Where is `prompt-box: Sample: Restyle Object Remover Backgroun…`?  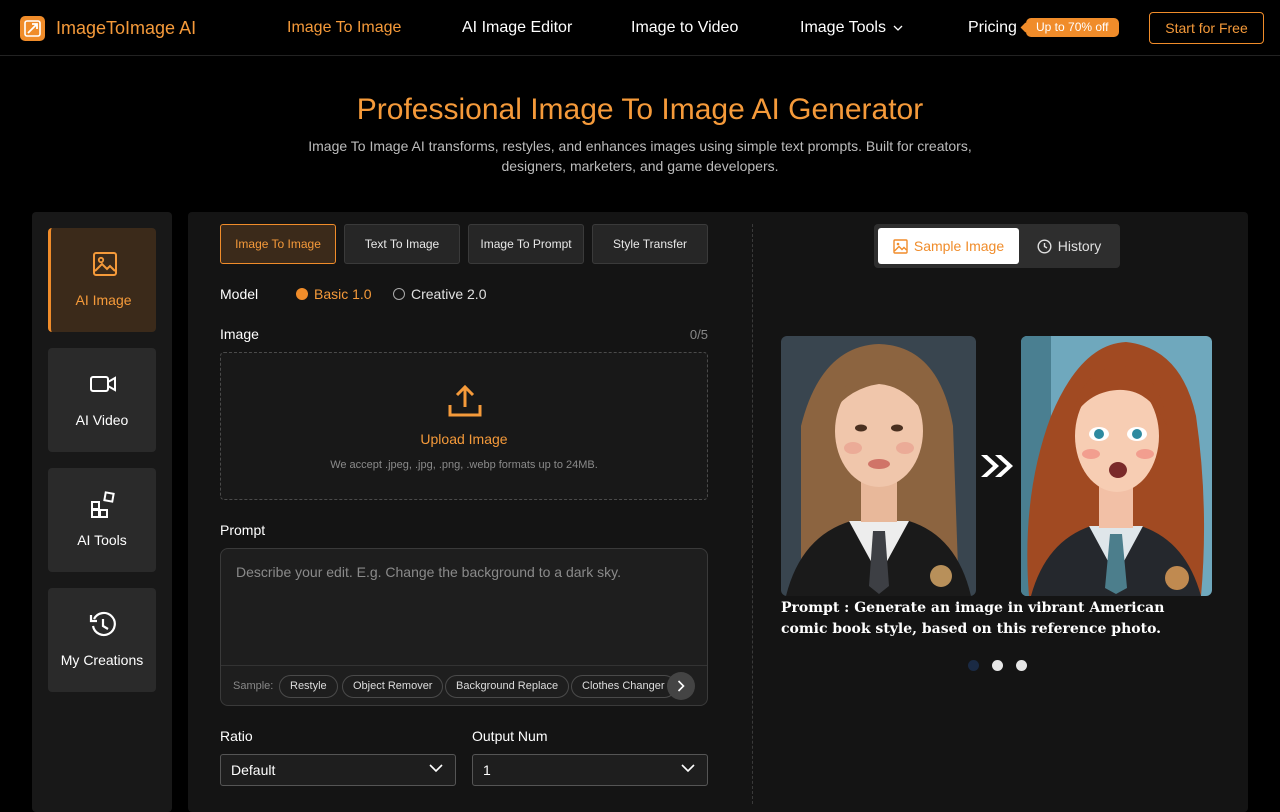 prompt-box: Sample: Restyle Object Remover Backgroun… is located at coordinates (464, 627).